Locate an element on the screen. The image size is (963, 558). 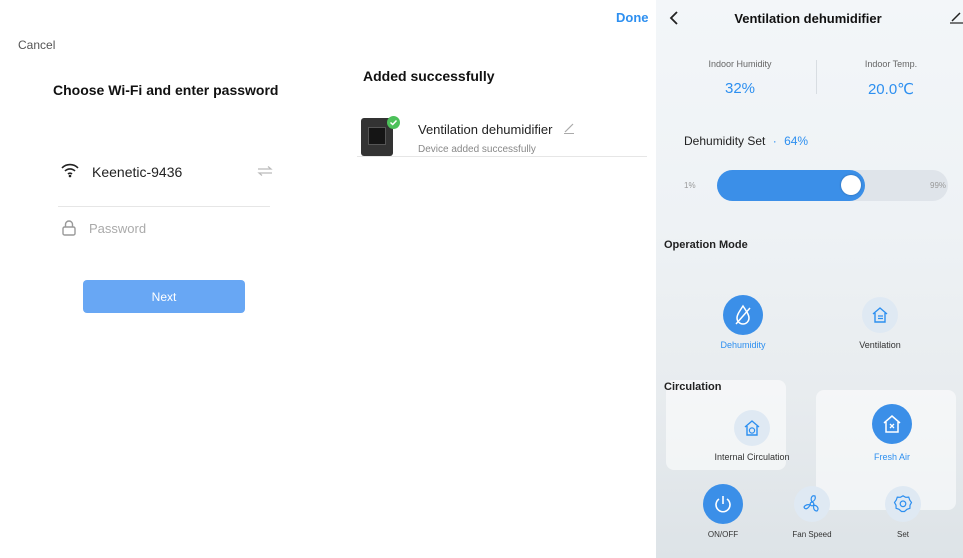
internal-circulation-icon is located at coordinates (752, 428).